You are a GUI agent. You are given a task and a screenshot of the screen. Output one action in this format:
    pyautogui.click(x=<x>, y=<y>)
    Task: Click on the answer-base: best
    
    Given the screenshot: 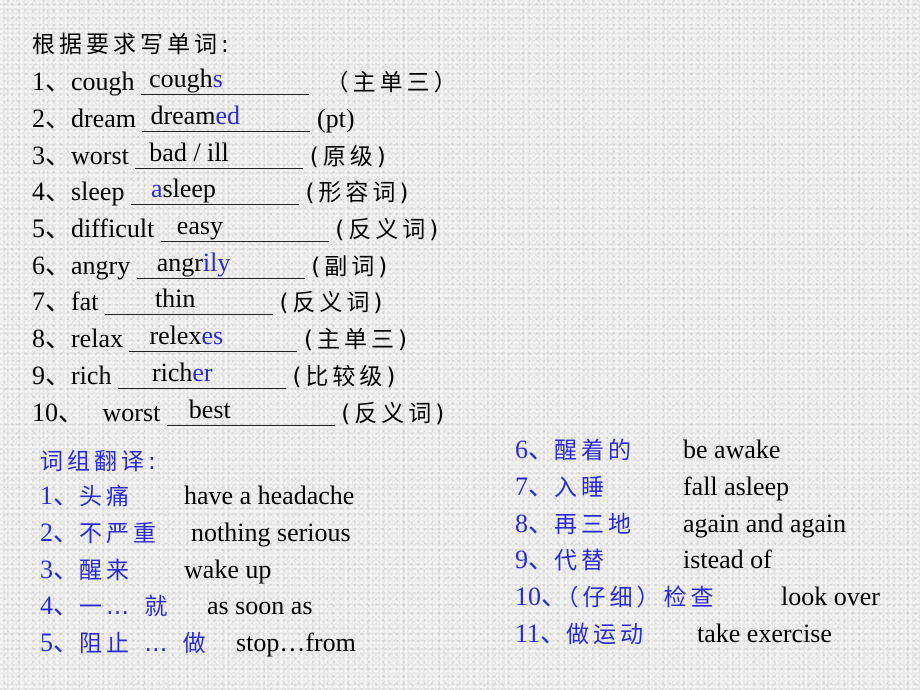 What is the action you would take?
    pyautogui.click(x=209, y=409)
    